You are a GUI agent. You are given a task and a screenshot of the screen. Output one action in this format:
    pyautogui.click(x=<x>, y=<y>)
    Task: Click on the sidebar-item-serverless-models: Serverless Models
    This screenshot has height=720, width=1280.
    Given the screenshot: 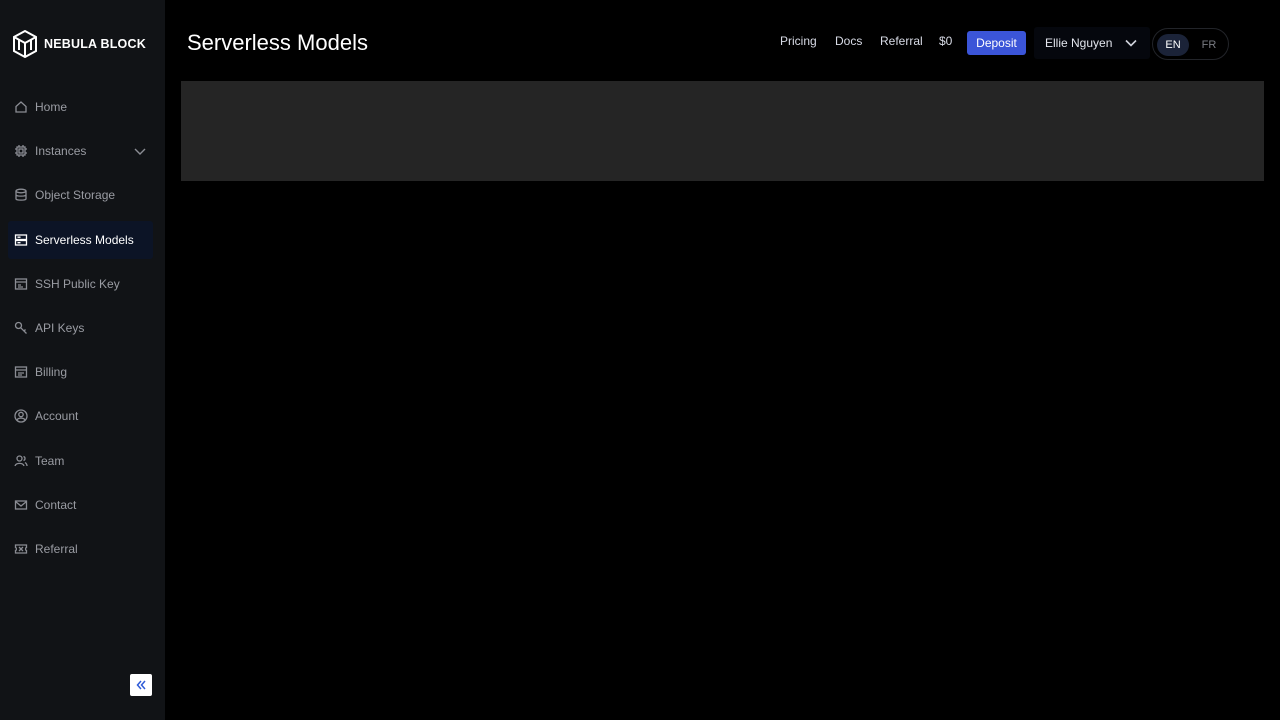 What is the action you would take?
    pyautogui.click(x=80, y=240)
    